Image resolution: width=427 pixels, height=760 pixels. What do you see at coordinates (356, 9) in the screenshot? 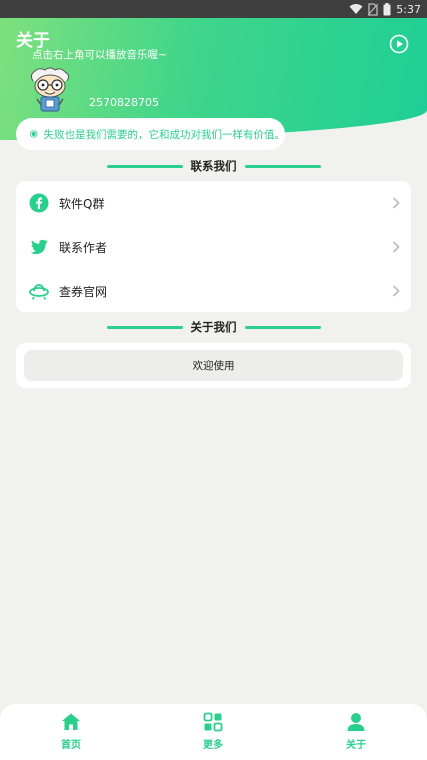
I see `wifi-icon` at bounding box center [356, 9].